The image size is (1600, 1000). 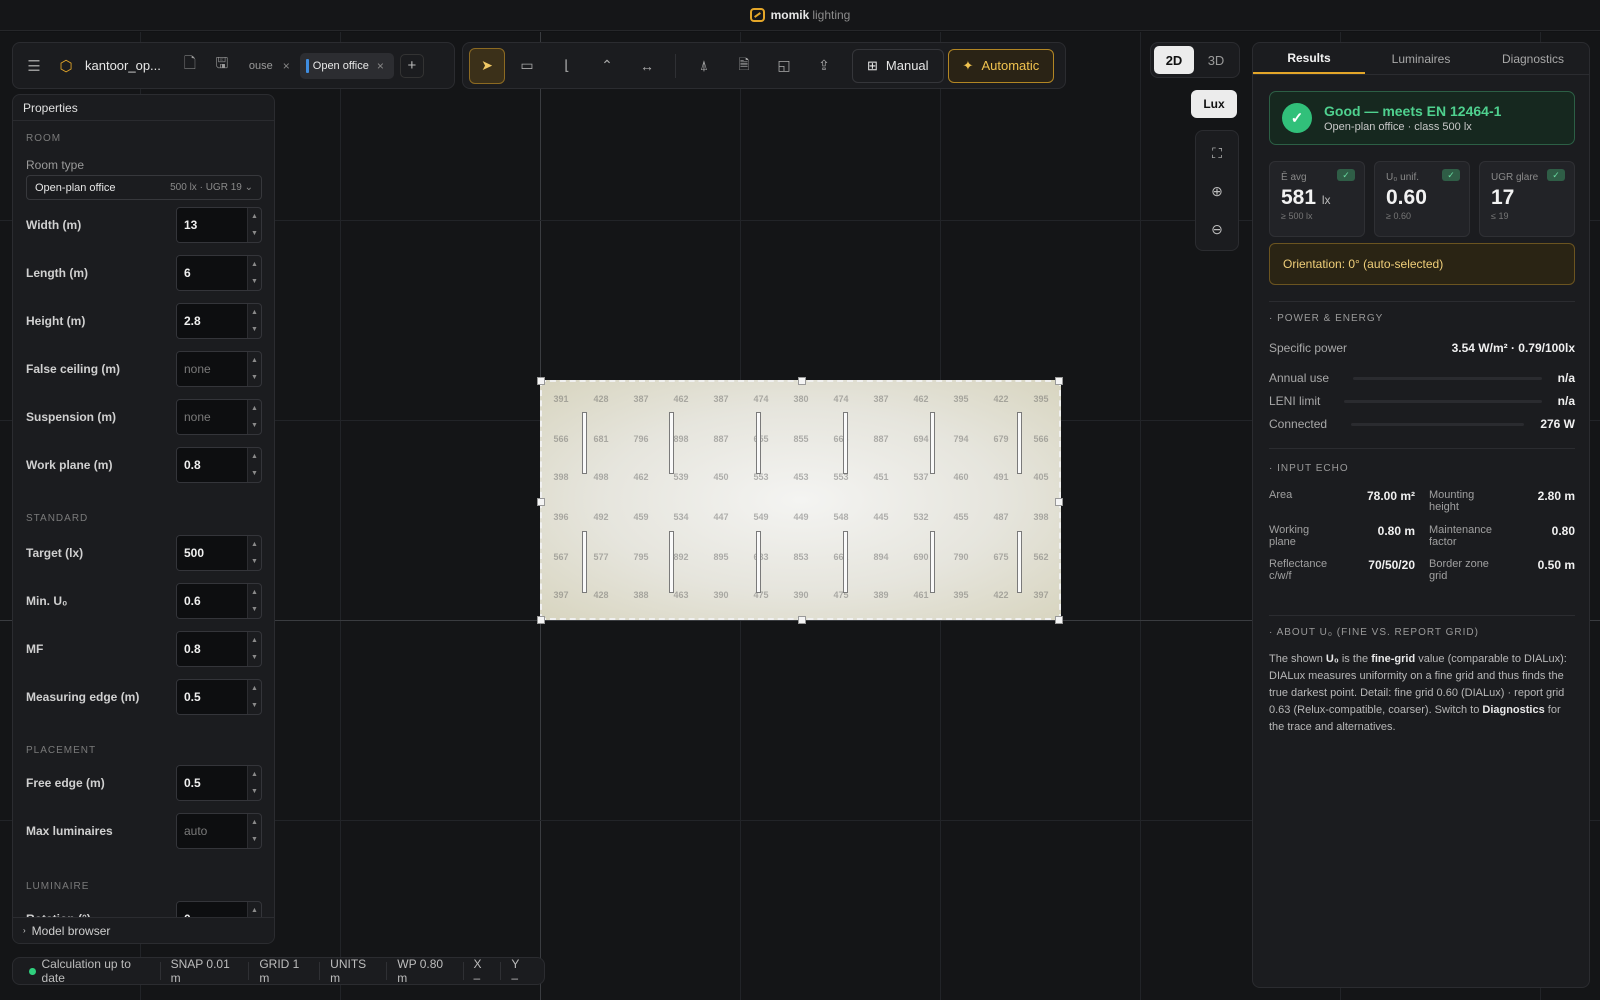 What do you see at coordinates (254, 688) in the screenshot?
I see `step-up-icon: ▲` at bounding box center [254, 688].